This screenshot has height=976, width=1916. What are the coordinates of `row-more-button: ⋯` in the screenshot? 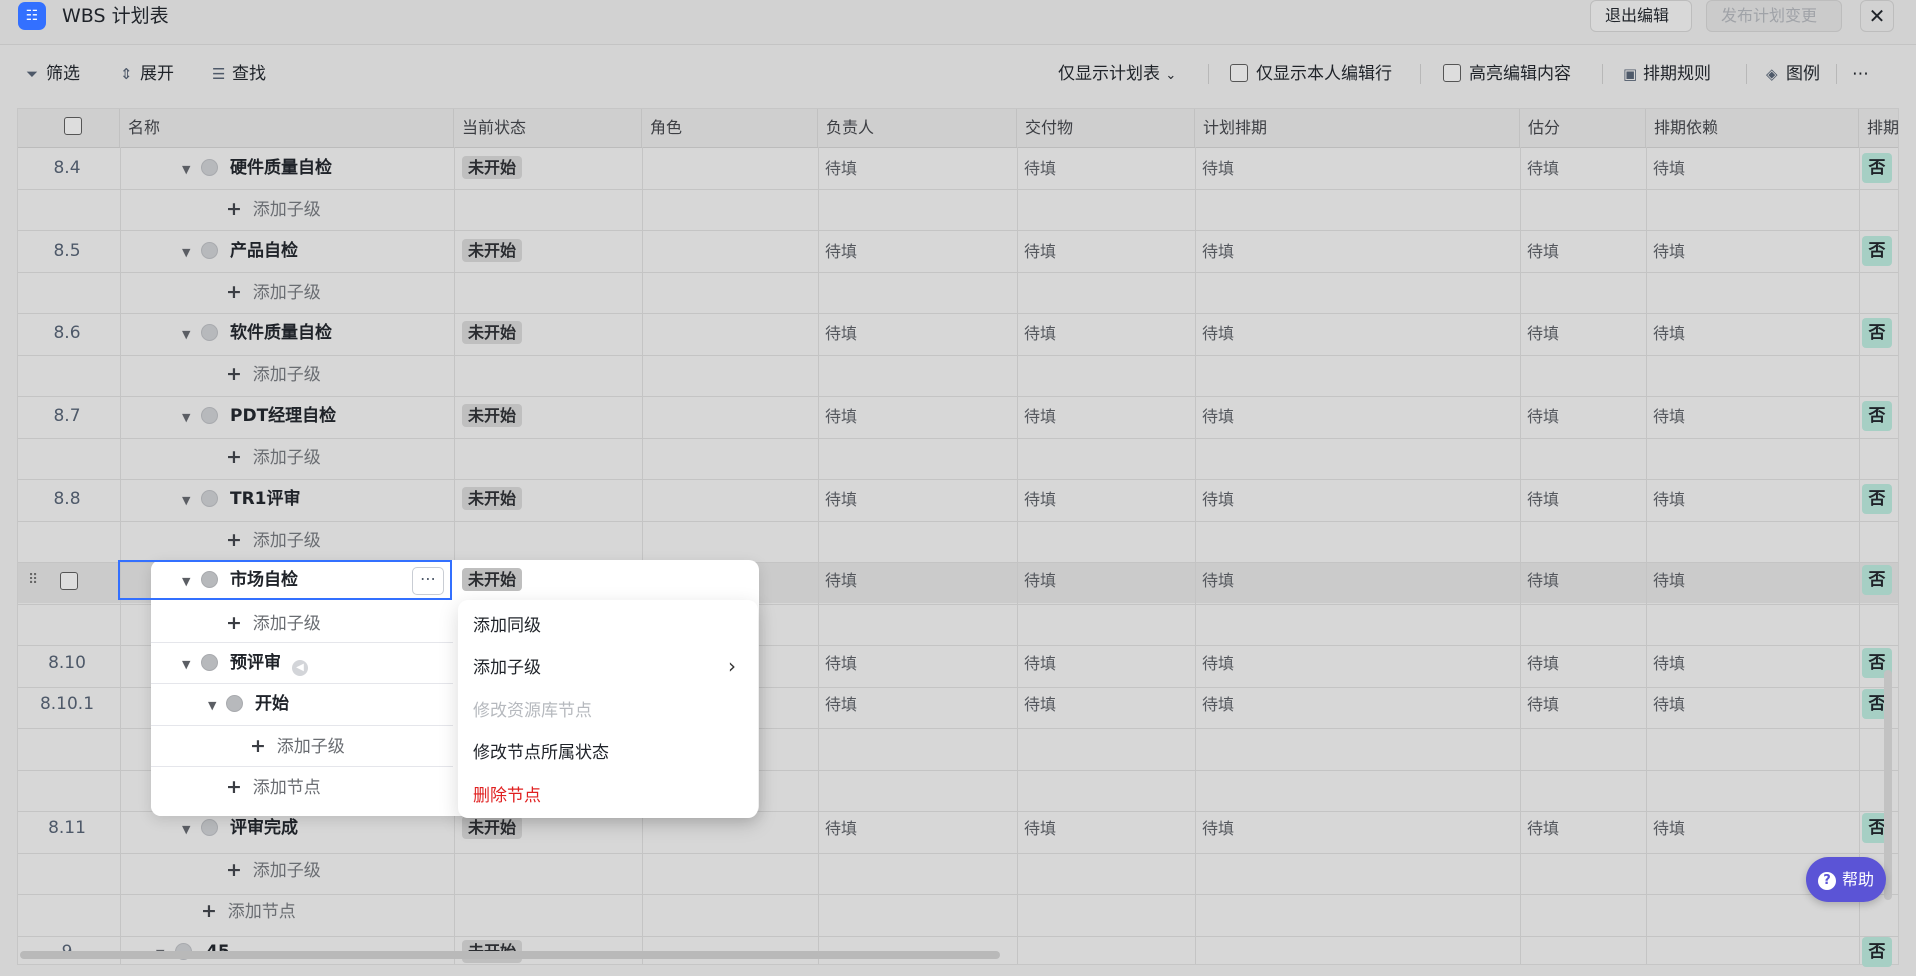 It's located at (428, 581).